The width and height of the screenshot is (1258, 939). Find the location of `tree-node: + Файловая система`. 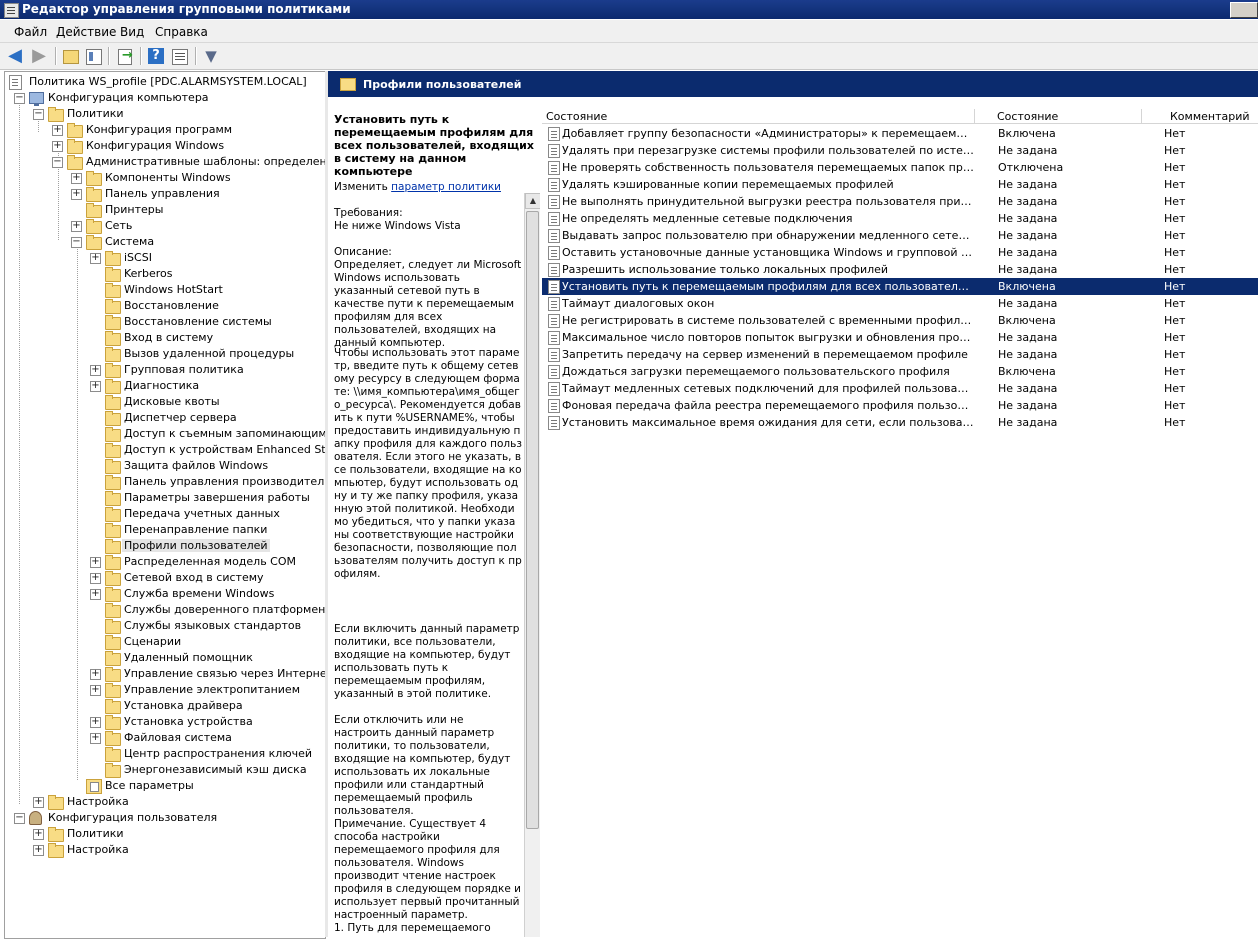

tree-node: + Файловая система is located at coordinates (165, 738).